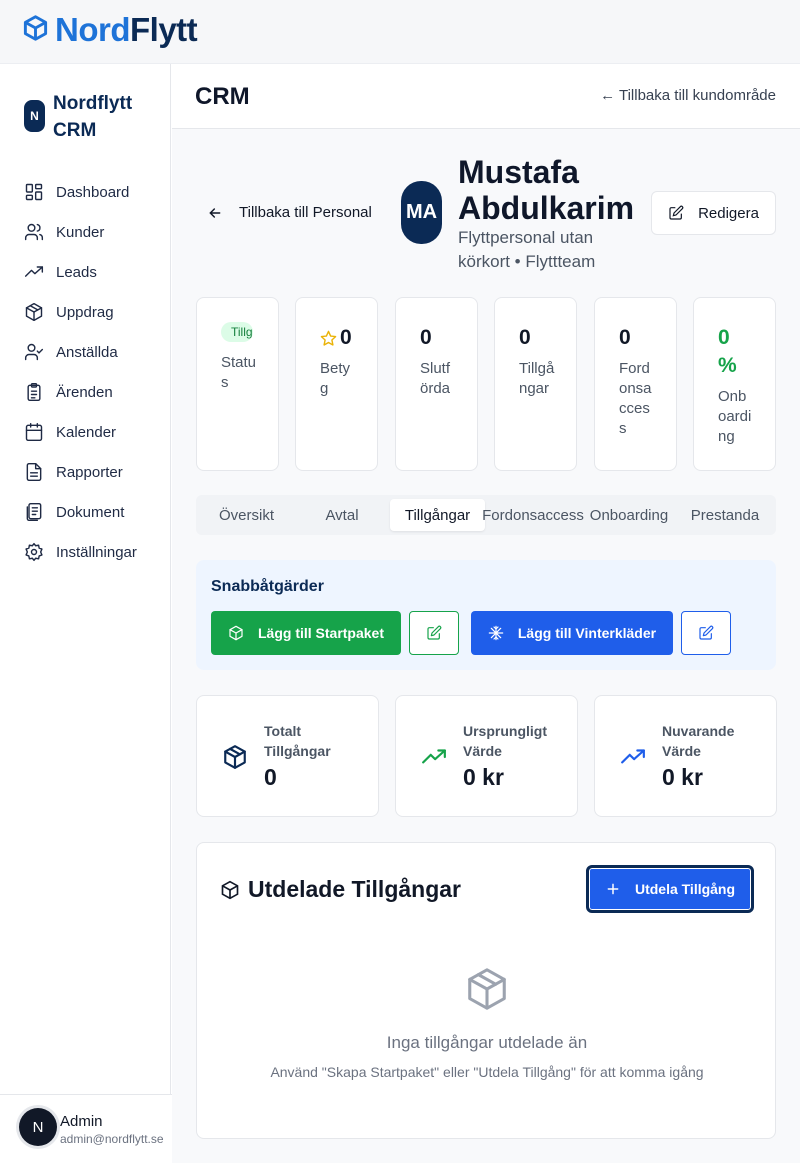 The height and width of the screenshot is (1163, 800). I want to click on stat-label: Onboarding, so click(735, 416).